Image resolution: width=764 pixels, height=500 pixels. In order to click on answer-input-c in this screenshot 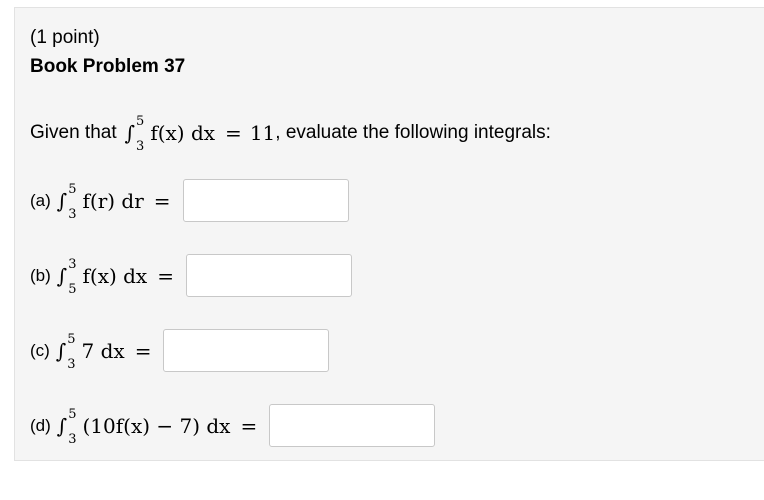, I will do `click(246, 350)`.